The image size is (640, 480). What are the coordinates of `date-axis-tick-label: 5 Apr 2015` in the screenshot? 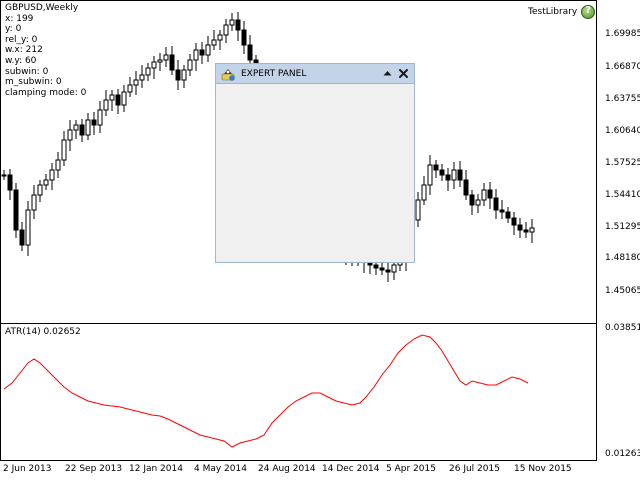 It's located at (411, 469).